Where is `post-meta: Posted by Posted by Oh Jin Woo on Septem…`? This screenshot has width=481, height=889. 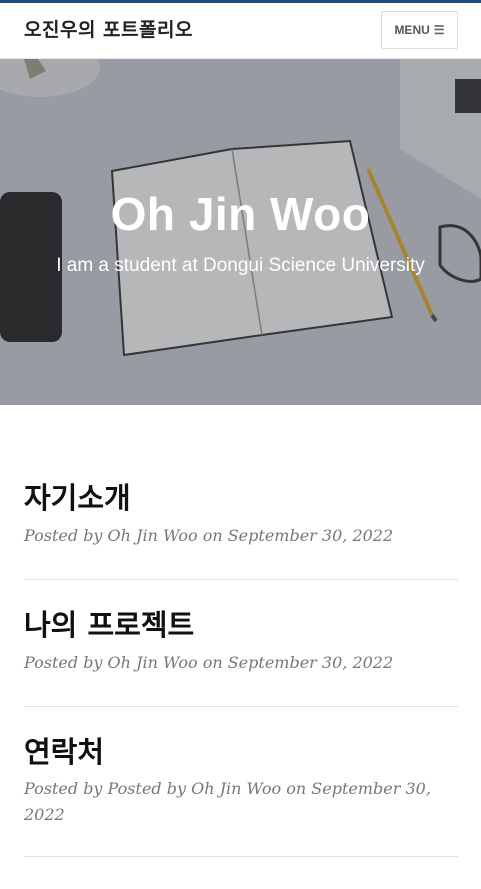 post-meta: Posted by Posted by Oh Jin Woo on Septem… is located at coordinates (227, 802).